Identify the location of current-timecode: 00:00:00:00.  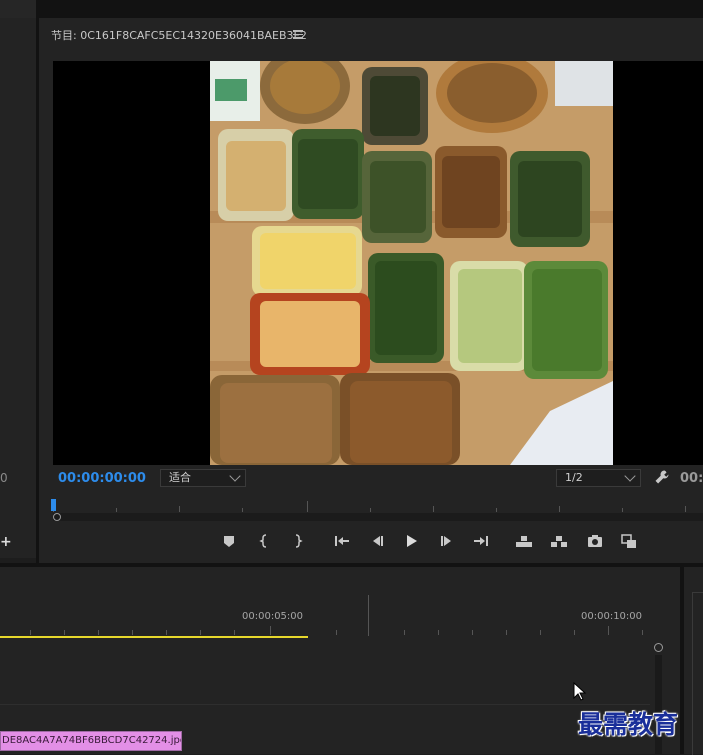
(102, 478).